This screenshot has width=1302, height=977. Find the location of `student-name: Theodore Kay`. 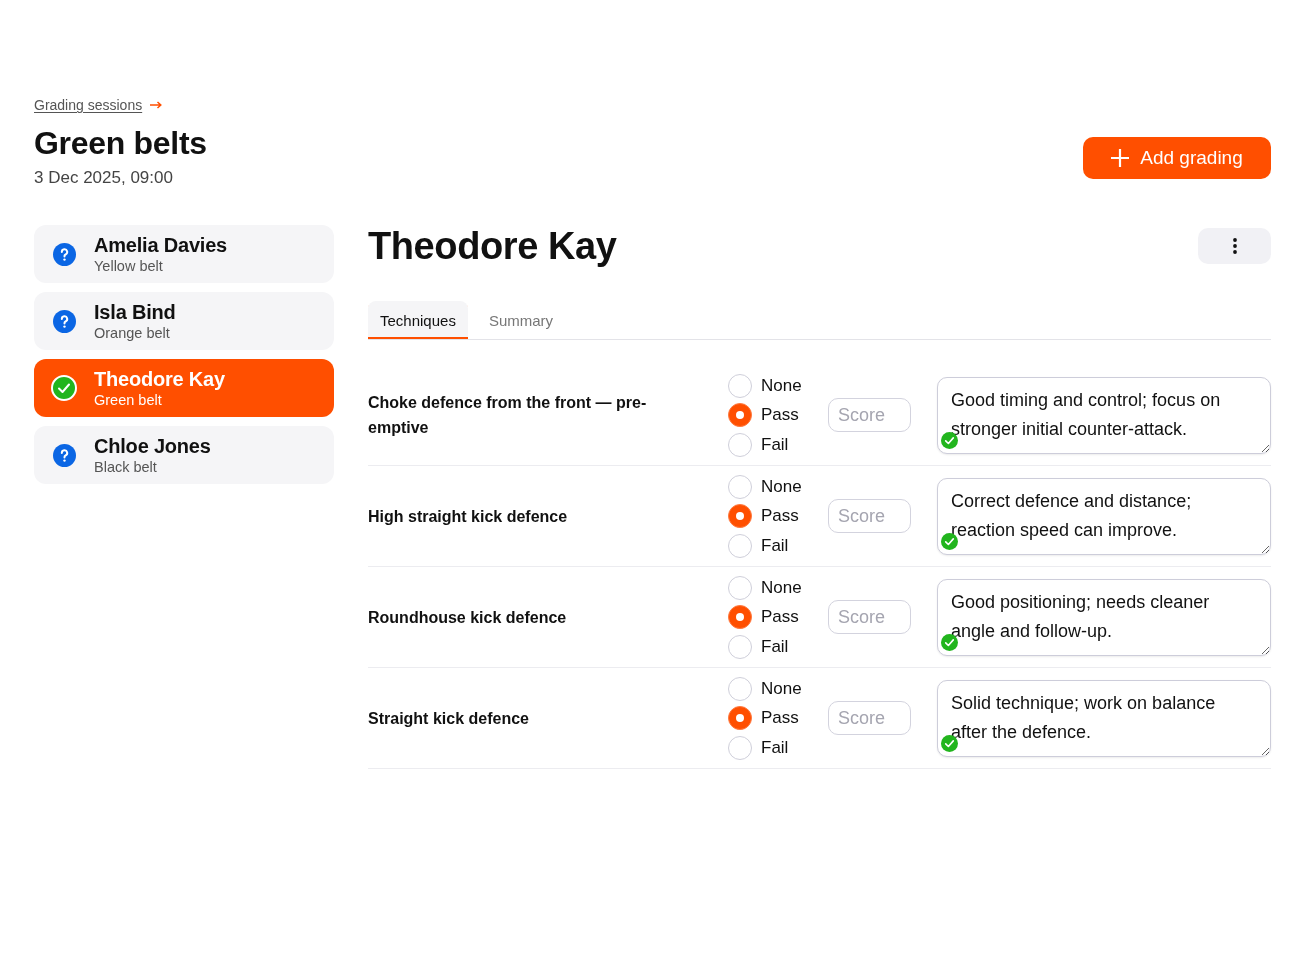

student-name: Theodore Kay is located at coordinates (159, 379).